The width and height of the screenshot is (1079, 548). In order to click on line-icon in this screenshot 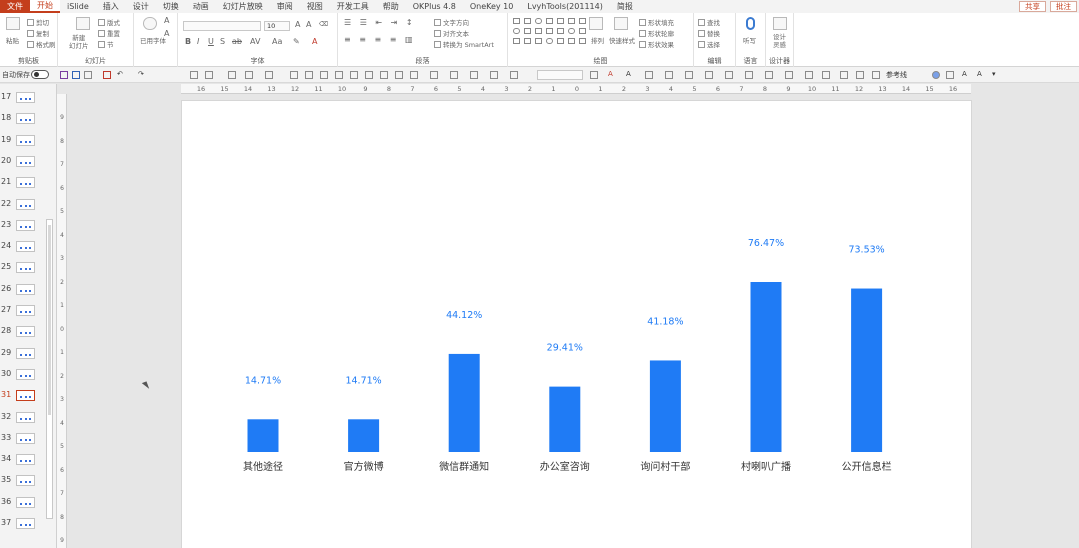, I will do `click(669, 75)`.